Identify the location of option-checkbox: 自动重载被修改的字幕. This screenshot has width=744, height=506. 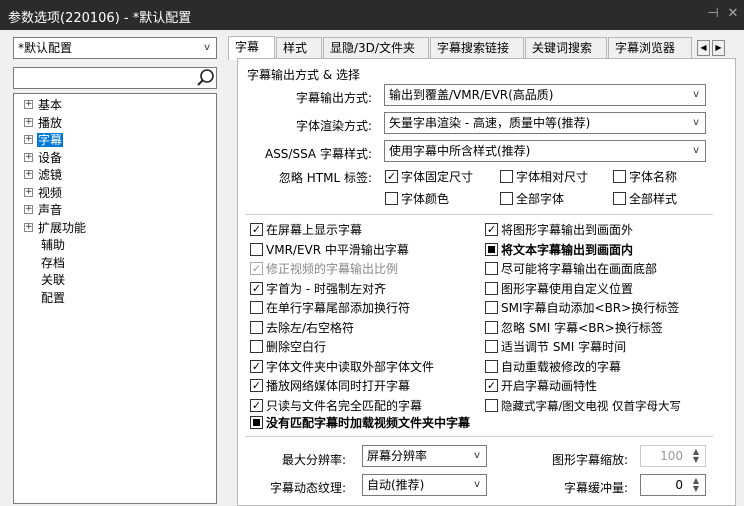
(553, 367).